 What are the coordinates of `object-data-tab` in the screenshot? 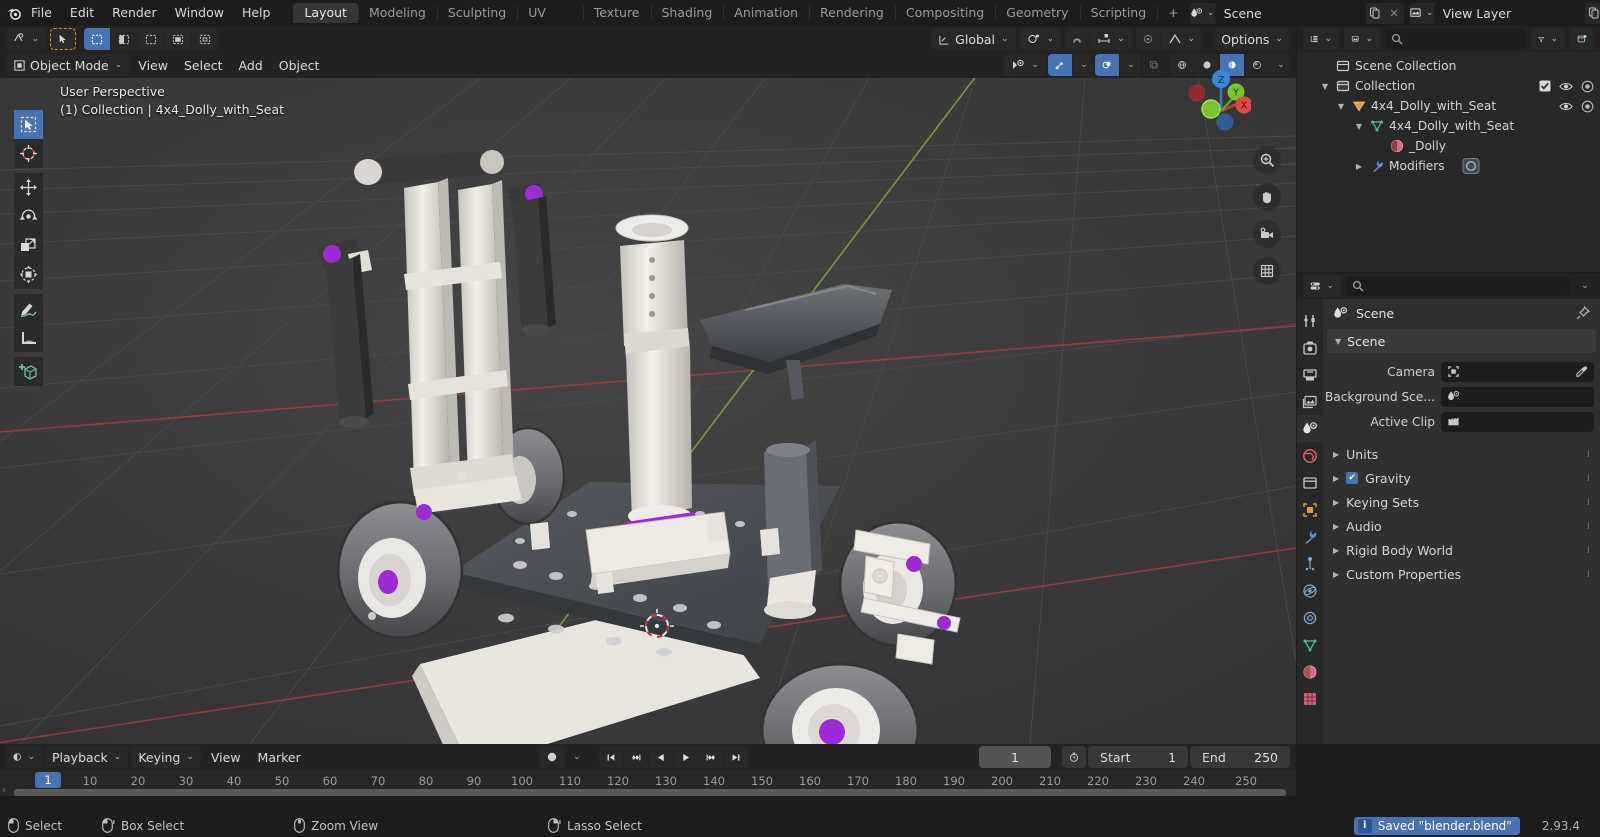 It's located at (1310, 644).